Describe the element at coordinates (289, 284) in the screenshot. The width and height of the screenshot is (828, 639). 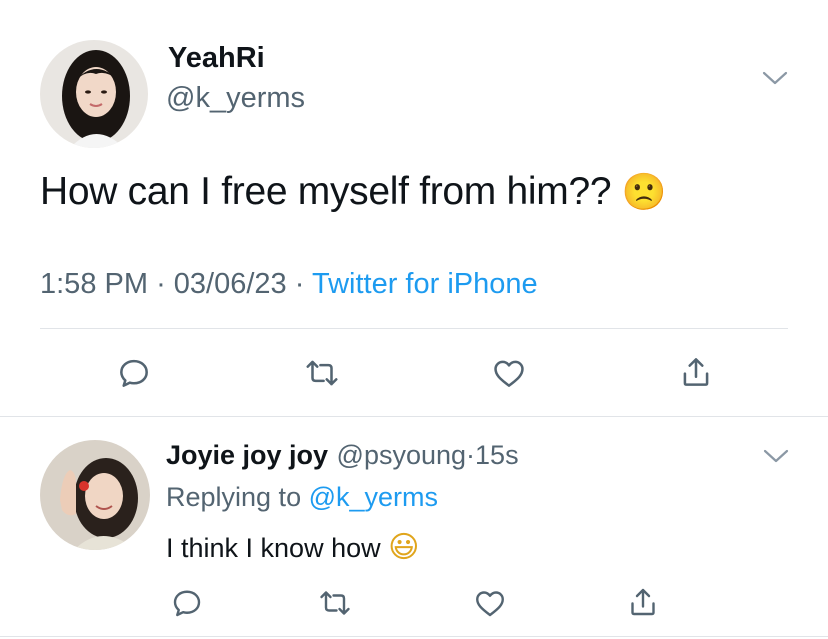
I see `tweet-meta: 1:58 PM · 03/06/23 · Twitter for iPhone` at that location.